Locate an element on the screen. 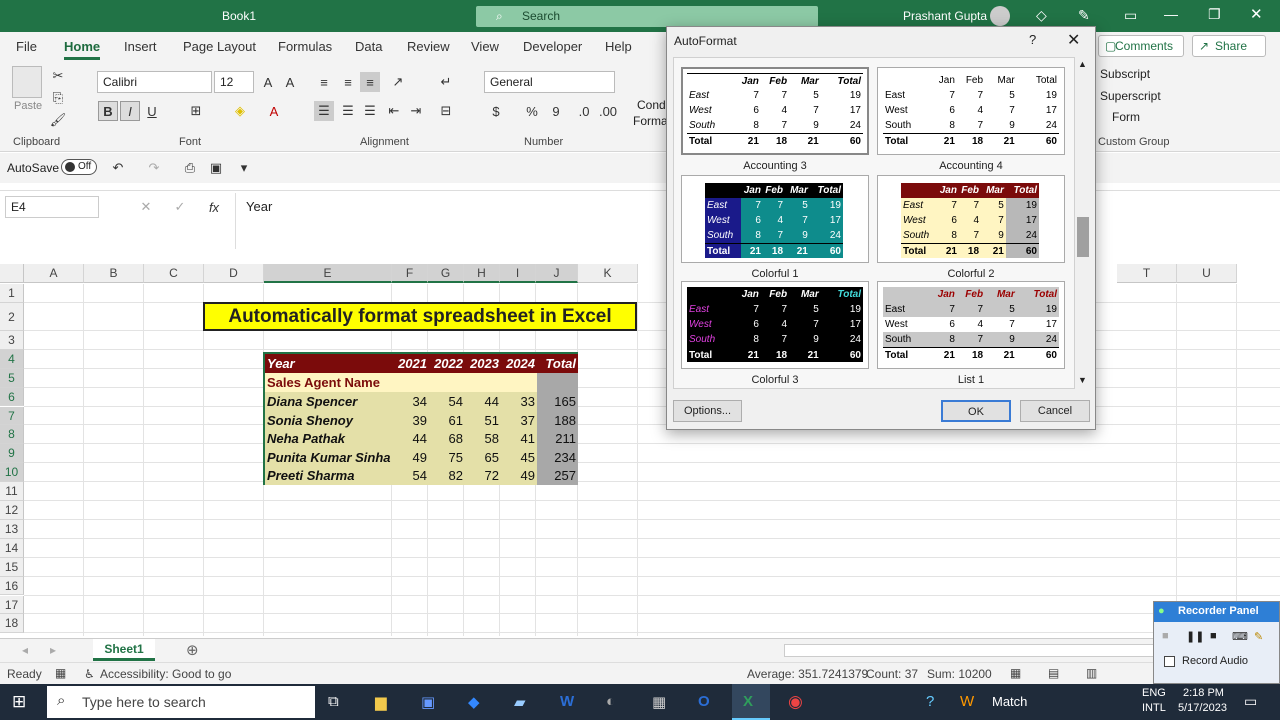 The height and width of the screenshot is (720, 1280). help-button: ? is located at coordinates (1032, 39).